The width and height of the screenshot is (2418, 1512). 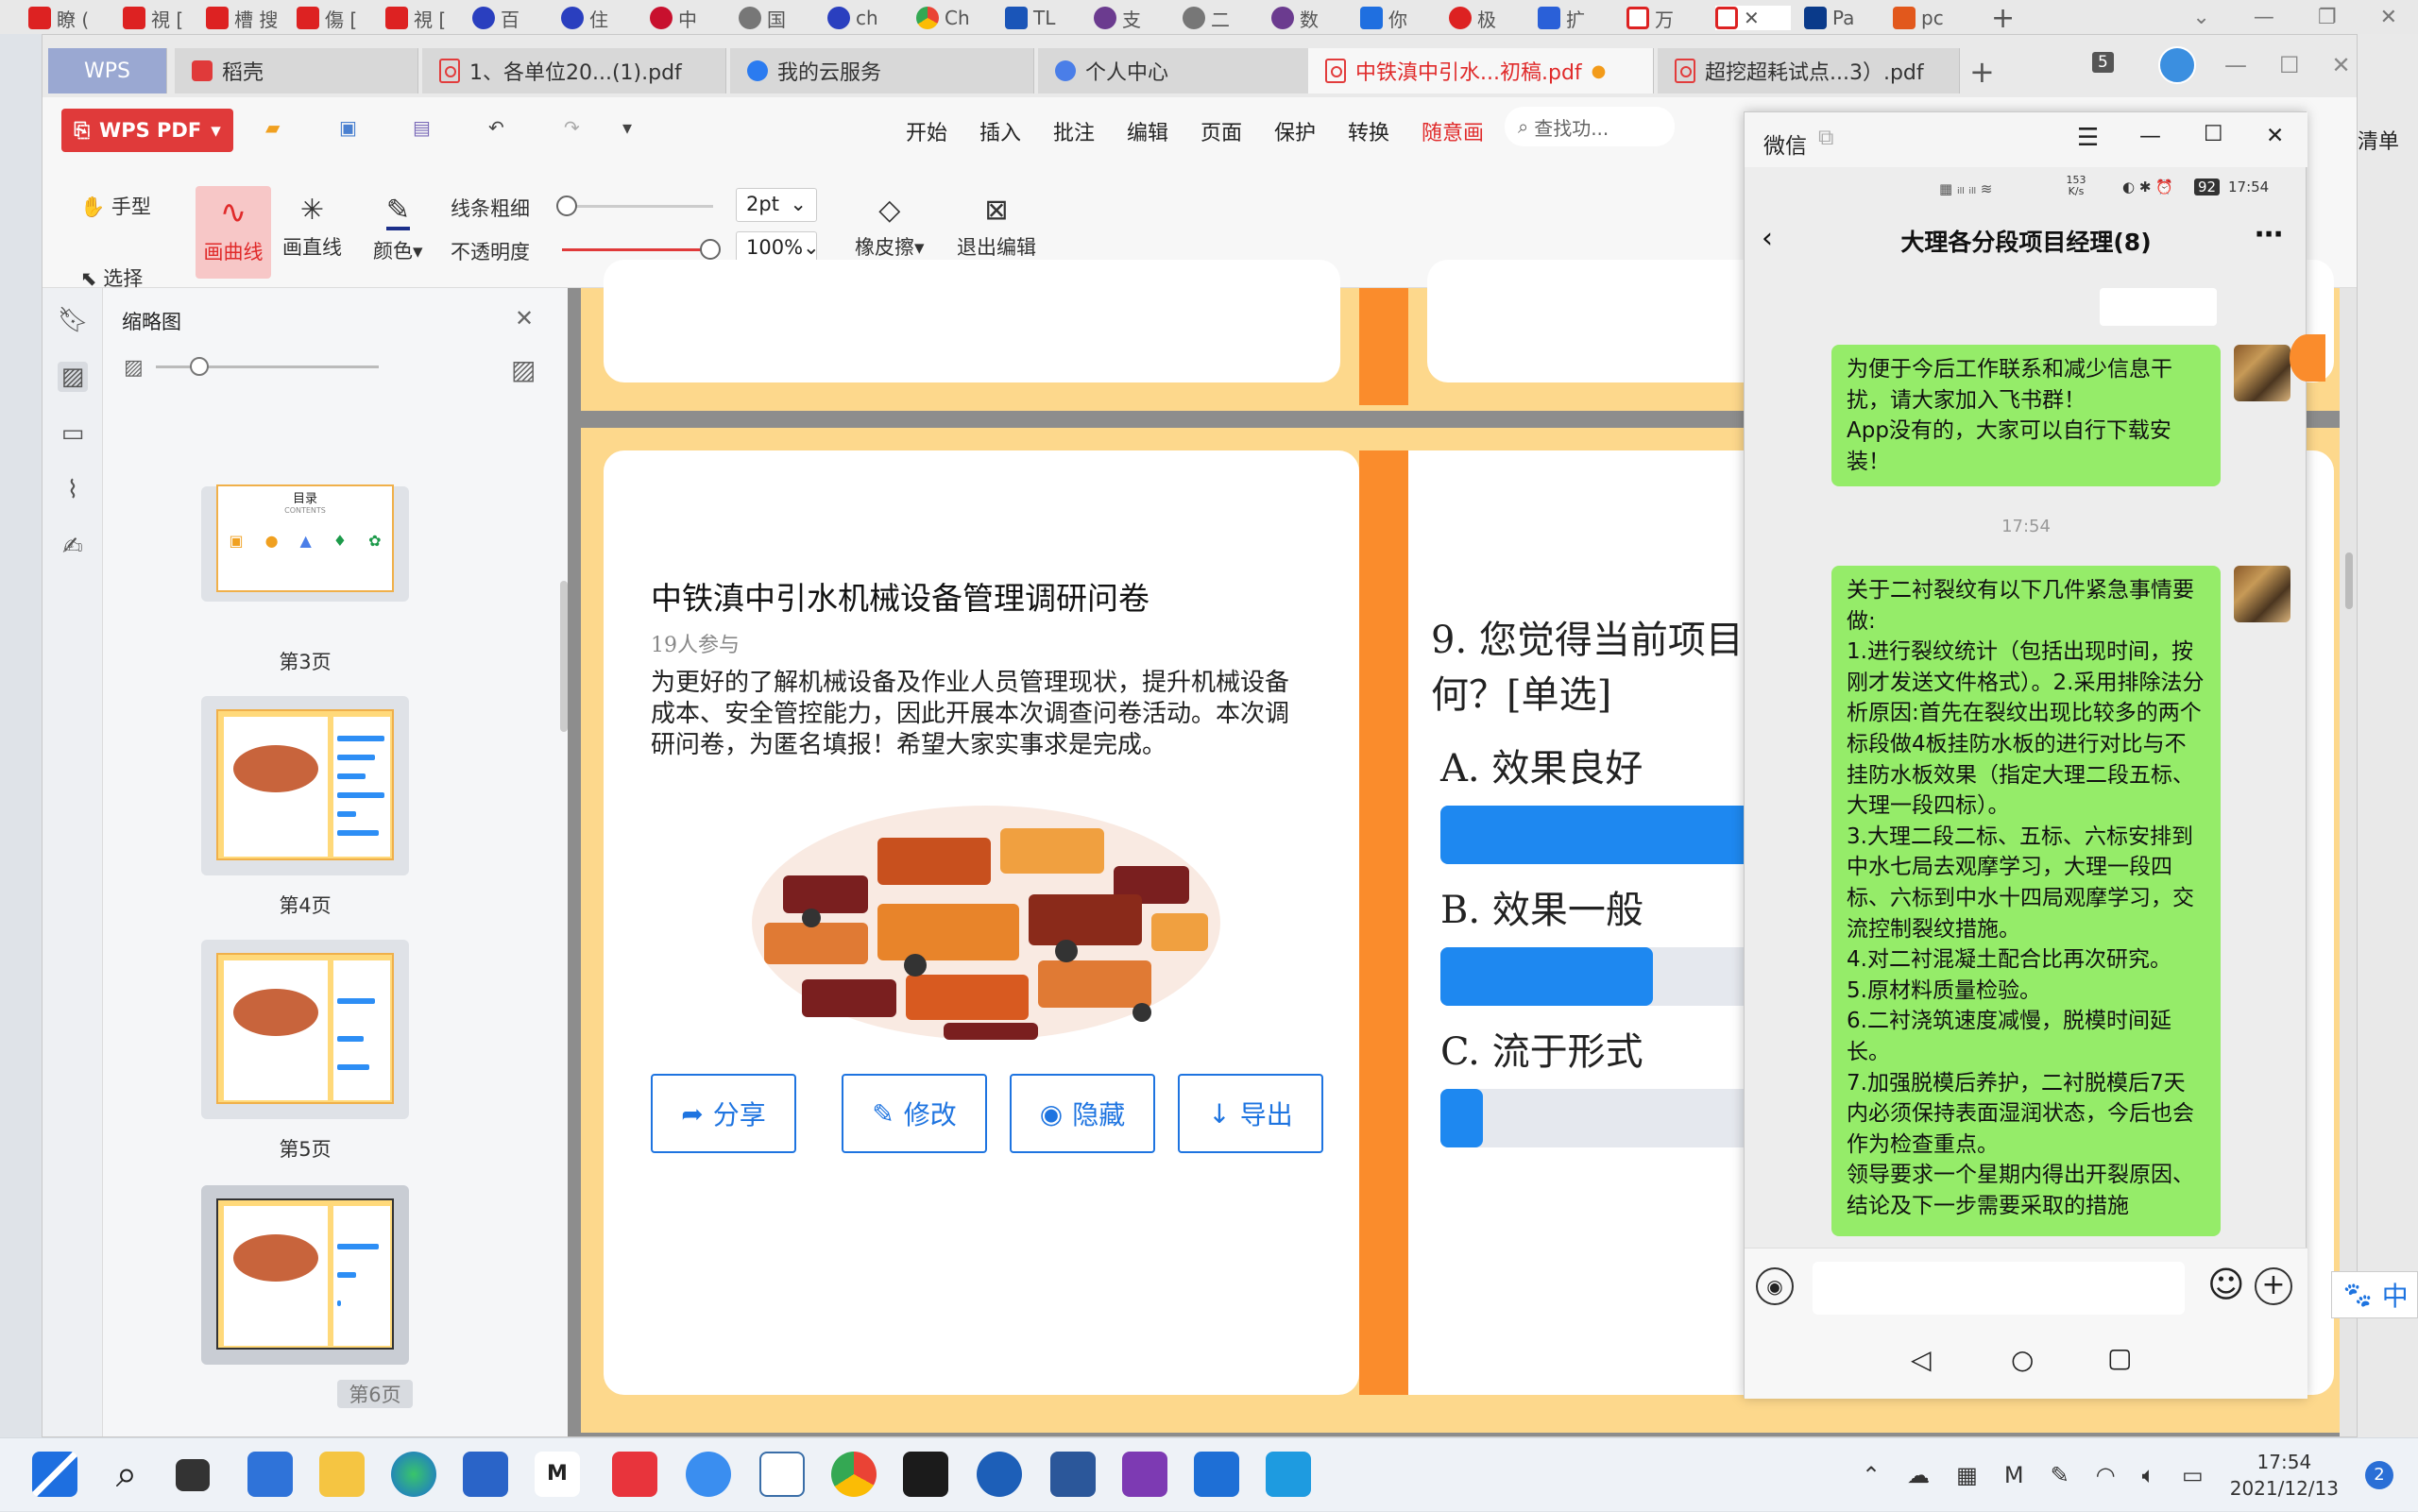 I want to click on task-view-icon, so click(x=193, y=1475).